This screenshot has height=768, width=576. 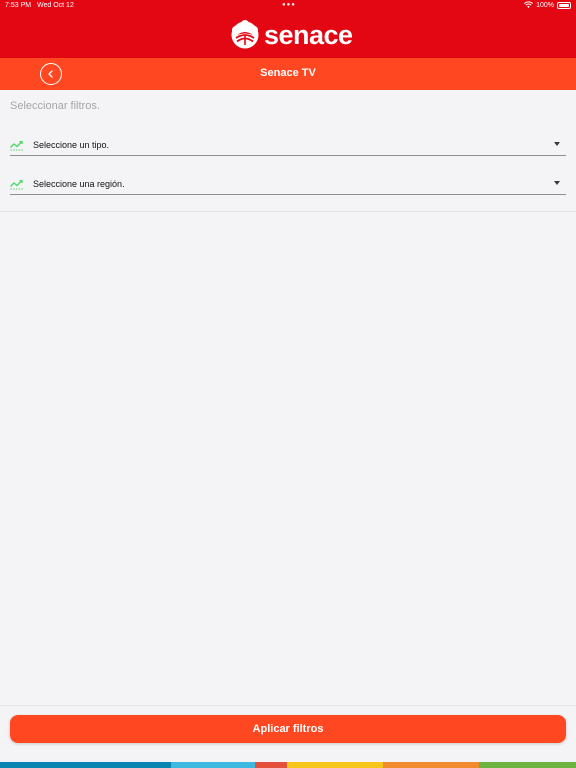 I want to click on section-divider, so click(x=288, y=211).